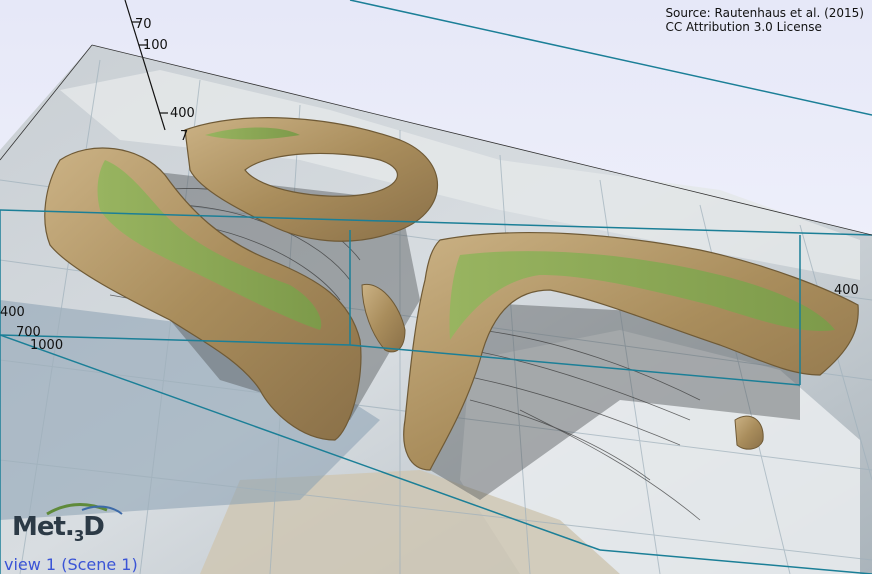  What do you see at coordinates (78, 536) in the screenshot?
I see `logo-text-sub: 3` at bounding box center [78, 536].